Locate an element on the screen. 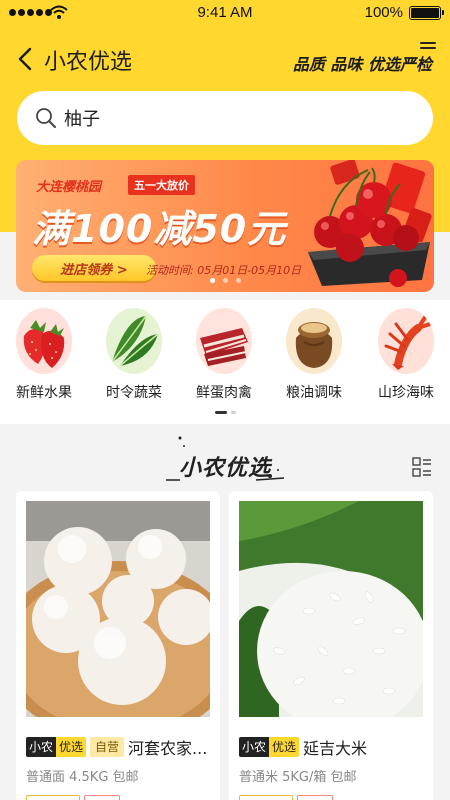  list-layout-icon is located at coordinates (422, 467).